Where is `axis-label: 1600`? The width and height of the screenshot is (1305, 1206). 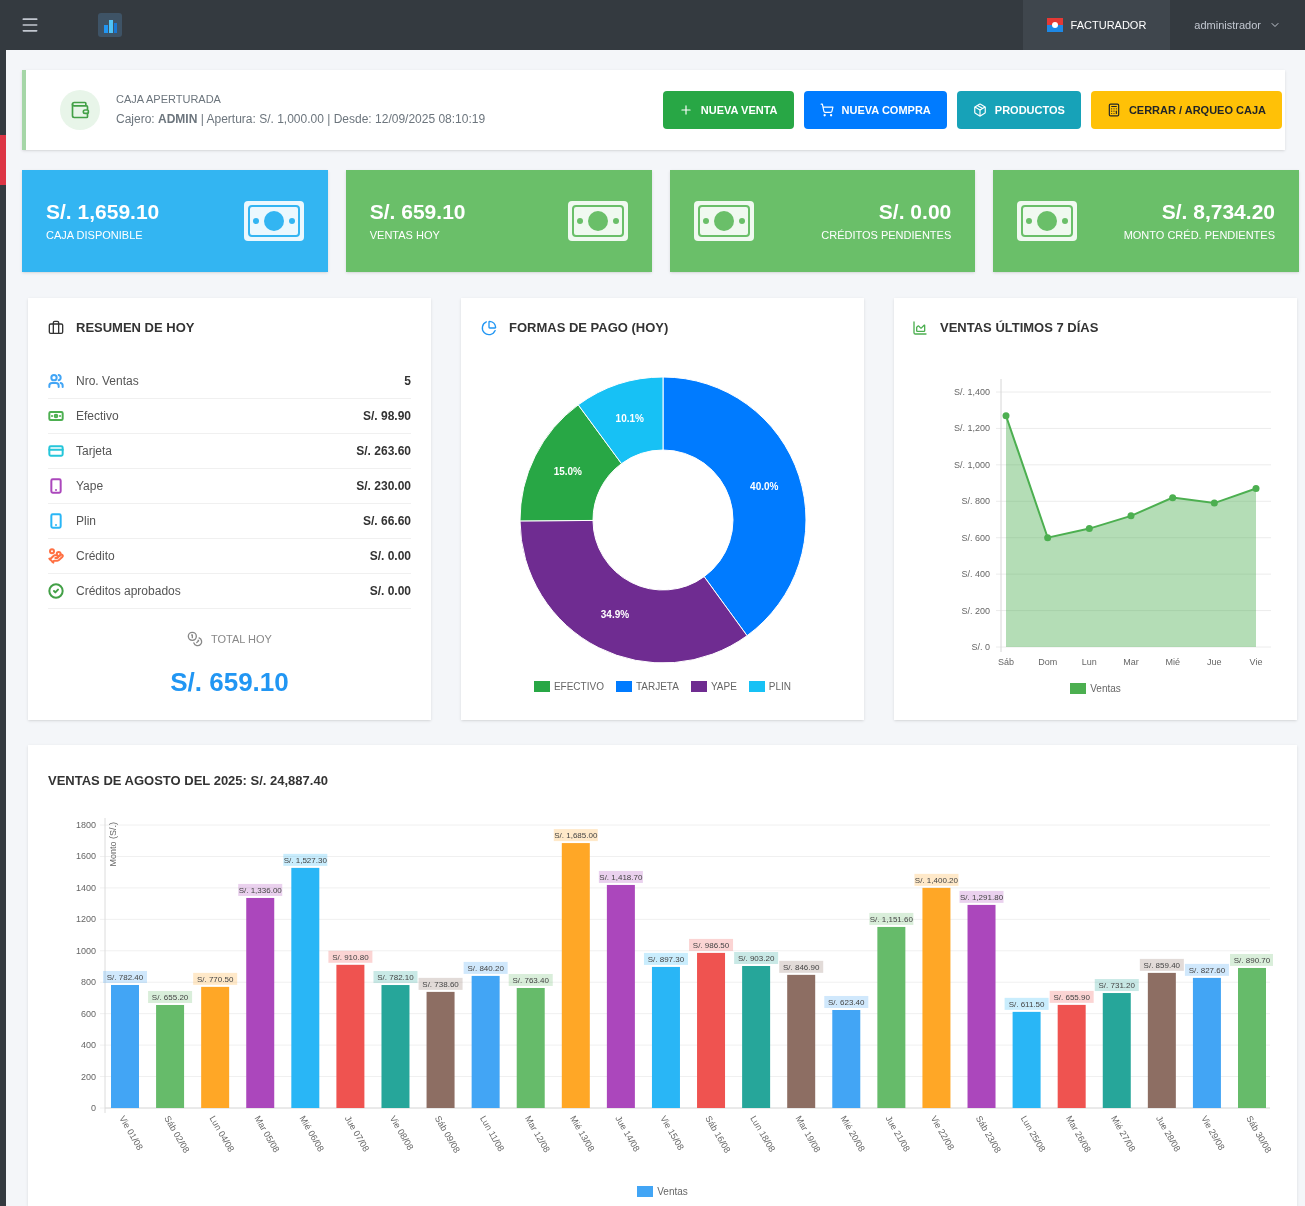
axis-label: 1600 is located at coordinates (85, 856).